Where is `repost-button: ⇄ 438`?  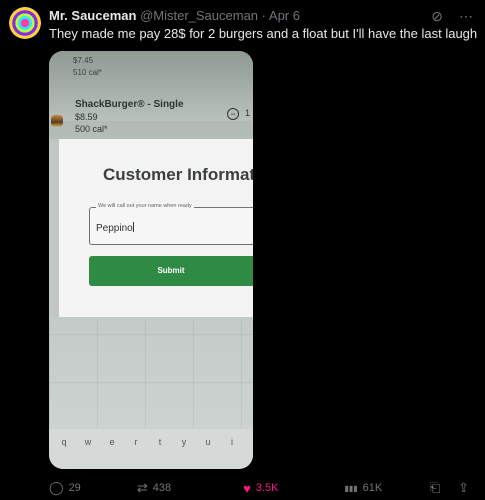
repost-button: ⇄ 438 is located at coordinates (154, 488).